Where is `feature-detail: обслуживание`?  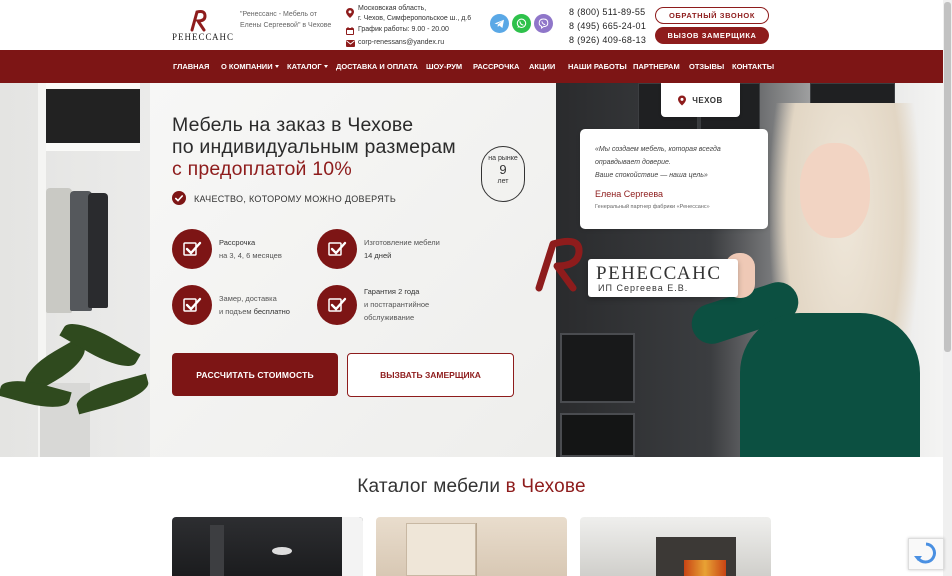
feature-detail: обслуживание is located at coordinates (389, 317).